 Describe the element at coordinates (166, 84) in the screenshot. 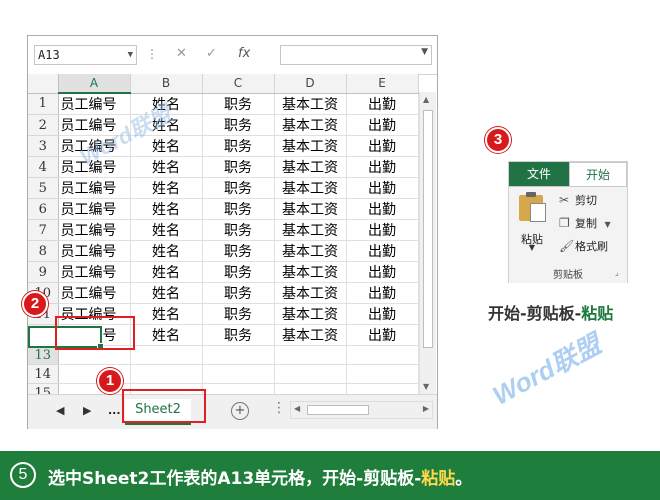

I see `column-header: B` at that location.